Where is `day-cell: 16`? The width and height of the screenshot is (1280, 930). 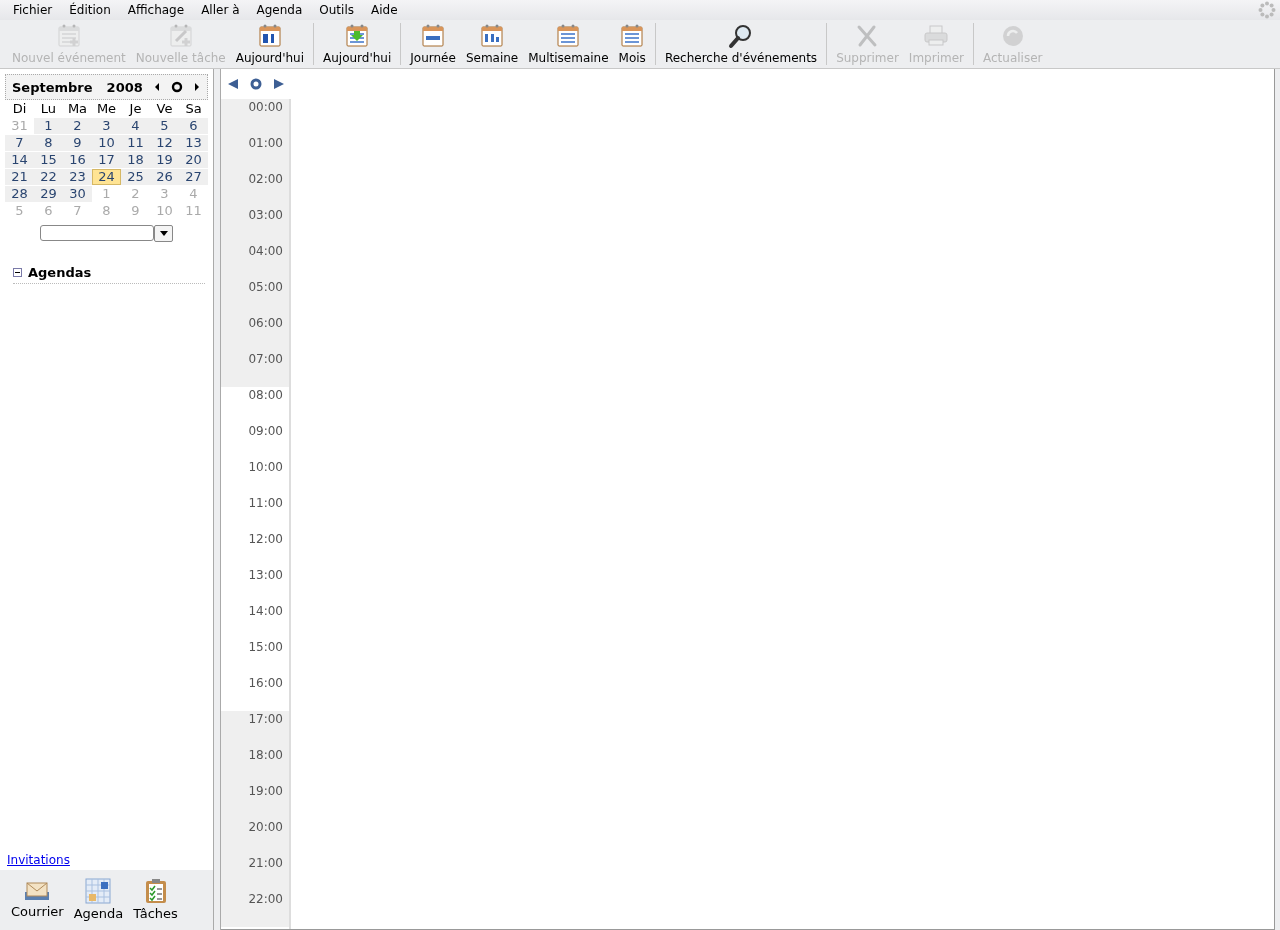
day-cell: 16 is located at coordinates (77, 160).